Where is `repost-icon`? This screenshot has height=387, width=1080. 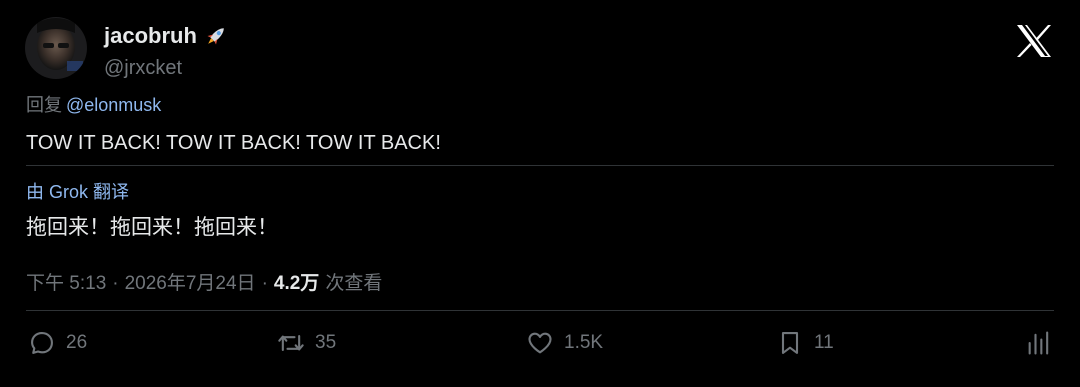
repost-icon is located at coordinates (291, 343).